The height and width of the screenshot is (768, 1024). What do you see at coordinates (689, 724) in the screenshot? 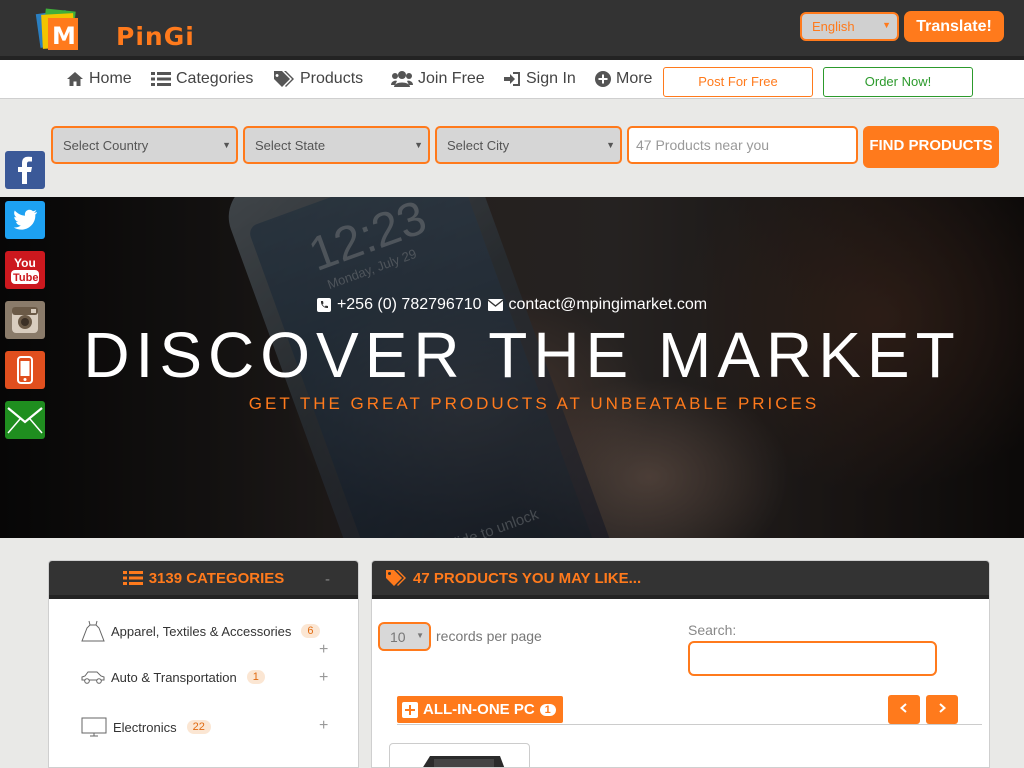
I see `product-group-divider` at bounding box center [689, 724].